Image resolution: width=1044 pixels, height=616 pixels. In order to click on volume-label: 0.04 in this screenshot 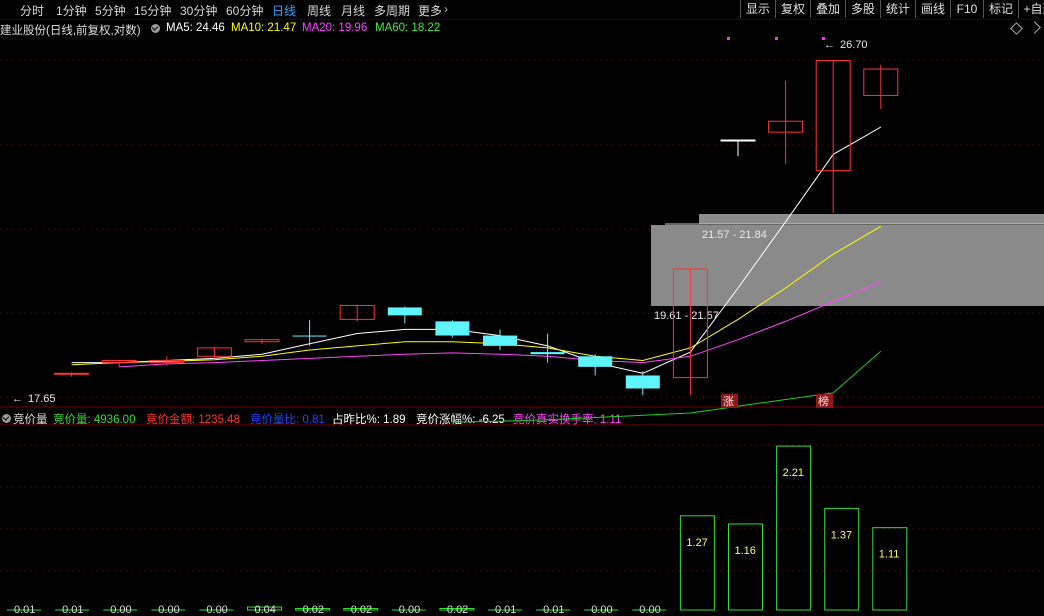, I will do `click(265, 610)`.